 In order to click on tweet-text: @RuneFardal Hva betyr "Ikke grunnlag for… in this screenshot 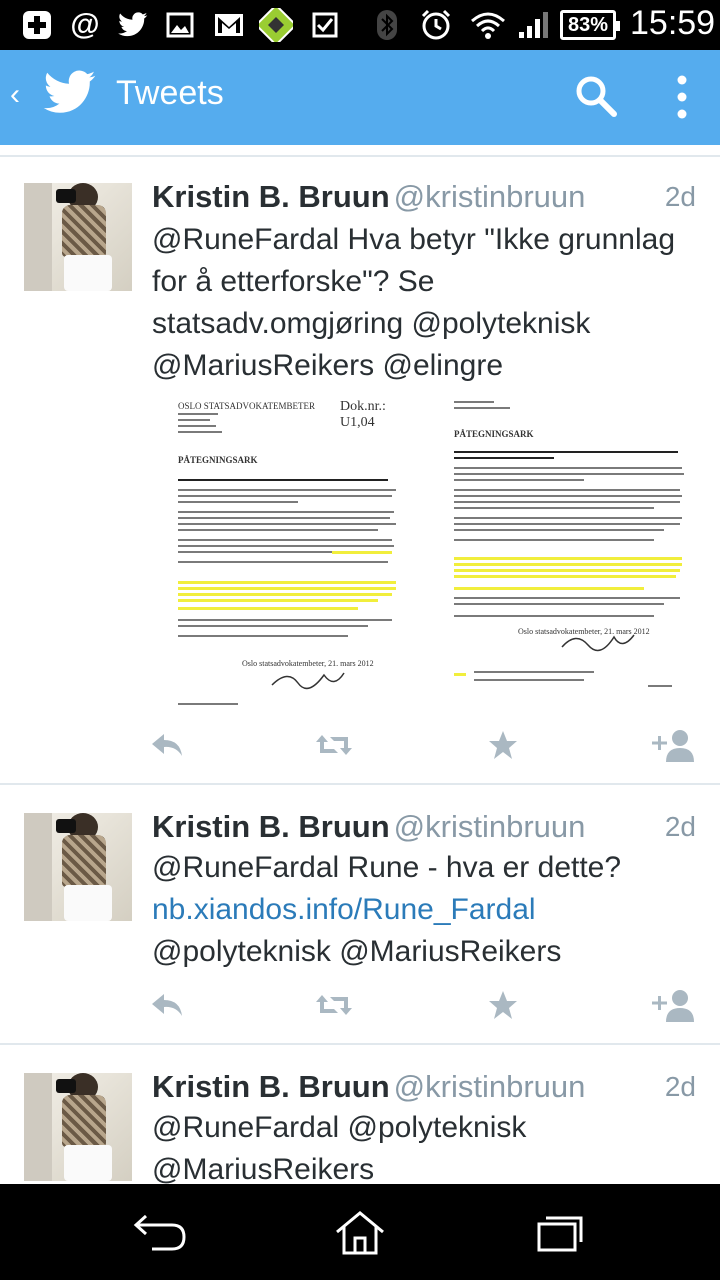, I will do `click(414, 302)`.